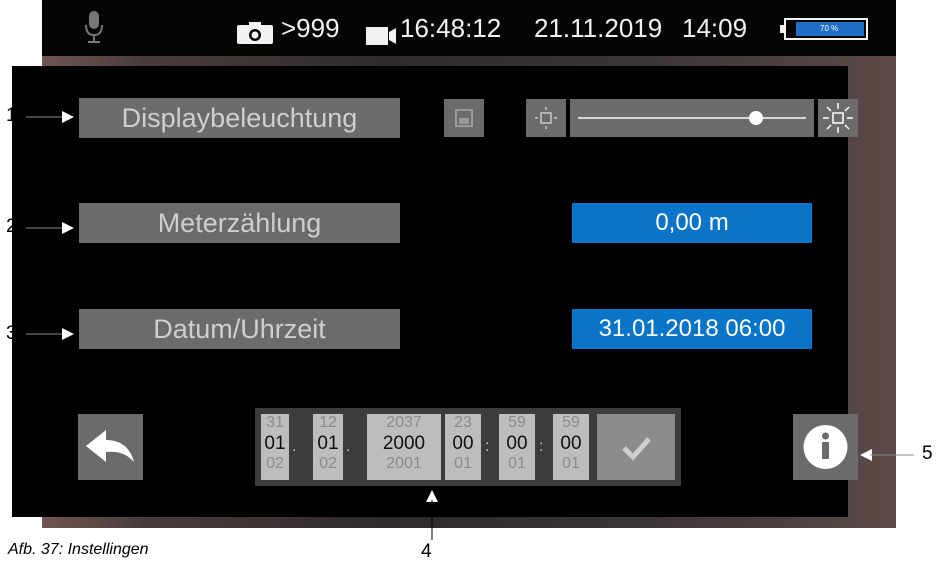  I want to click on save-button, so click(464, 118).